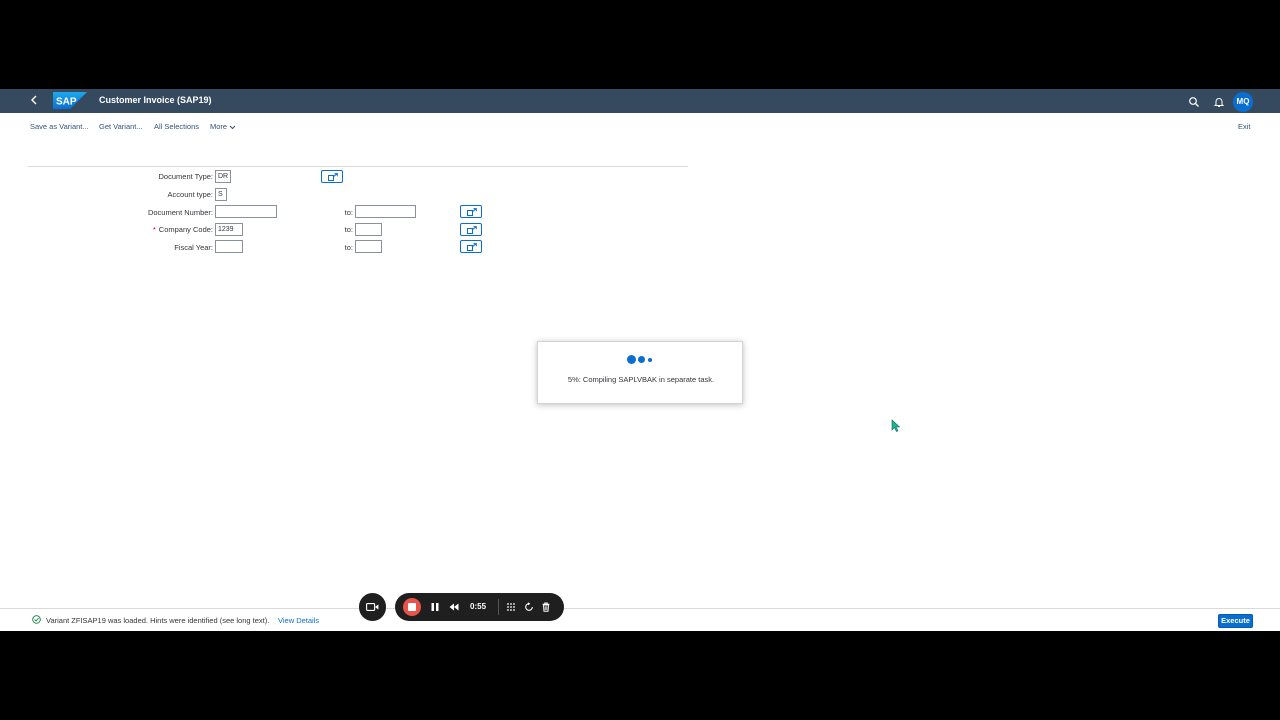 Image resolution: width=1280 pixels, height=720 pixels. I want to click on form-separator, so click(358, 166).